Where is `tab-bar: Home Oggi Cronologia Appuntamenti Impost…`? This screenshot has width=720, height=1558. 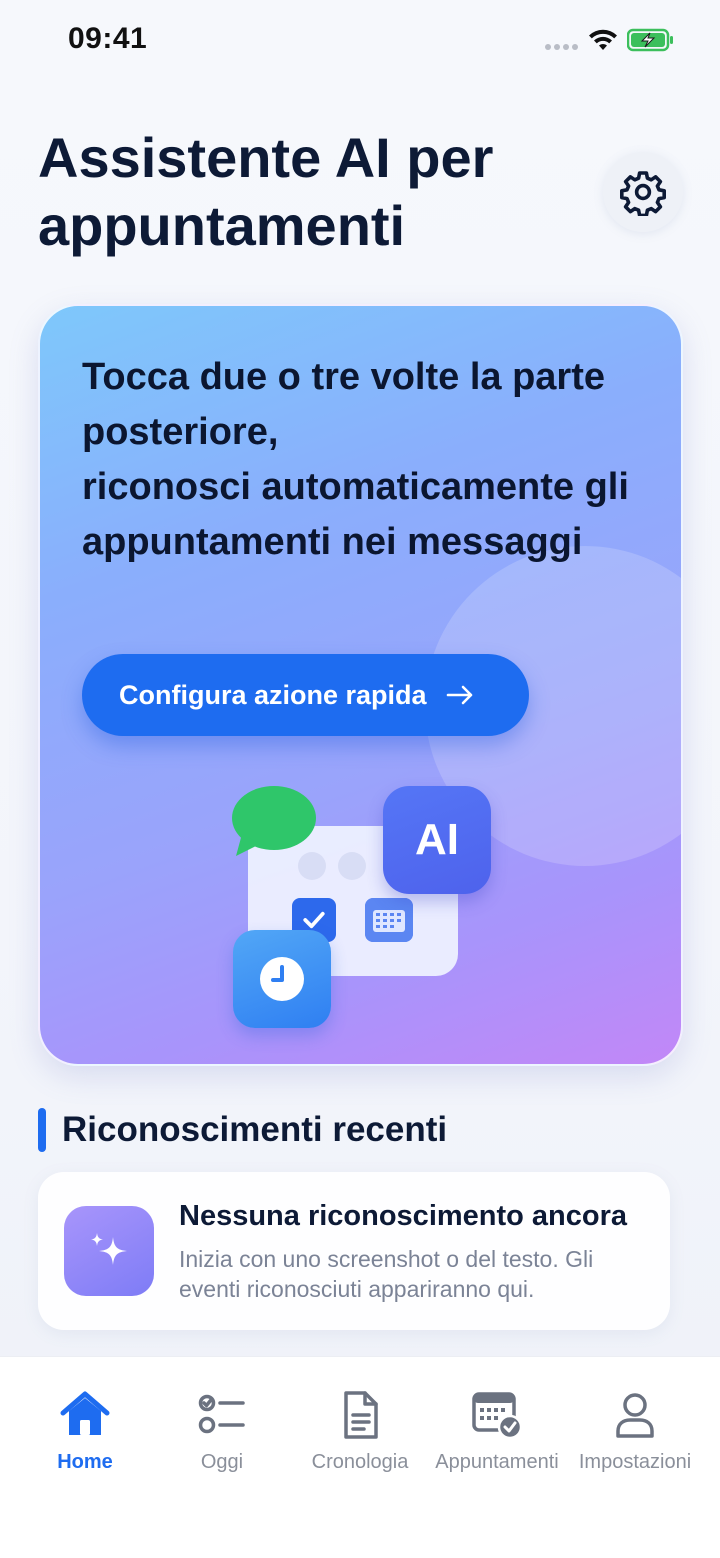 tab-bar: Home Oggi Cronologia Appuntamenti Impost… is located at coordinates (360, 1457).